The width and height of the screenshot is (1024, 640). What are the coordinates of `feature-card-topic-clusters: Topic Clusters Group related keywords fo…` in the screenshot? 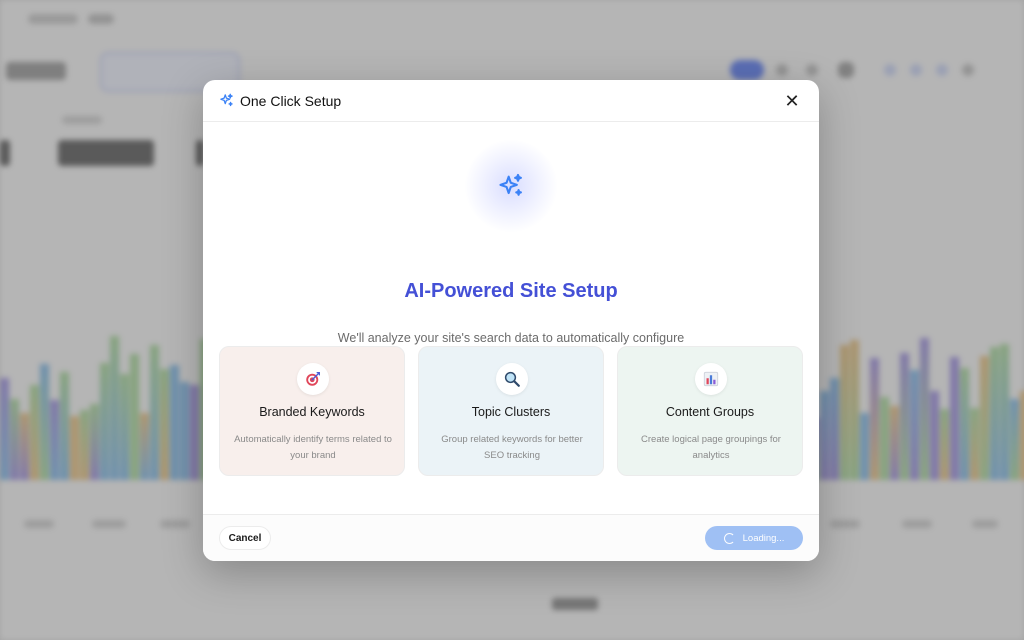 It's located at (511, 411).